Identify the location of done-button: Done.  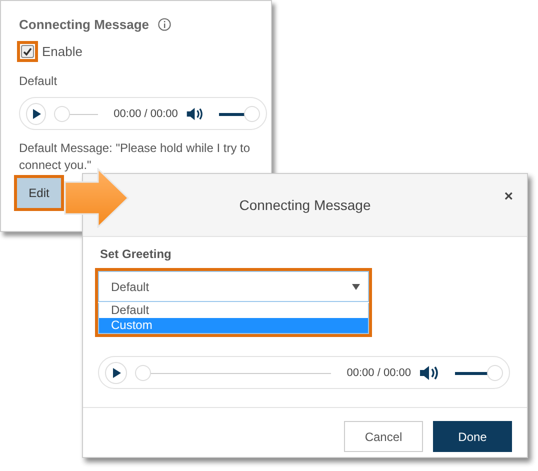
(472, 436).